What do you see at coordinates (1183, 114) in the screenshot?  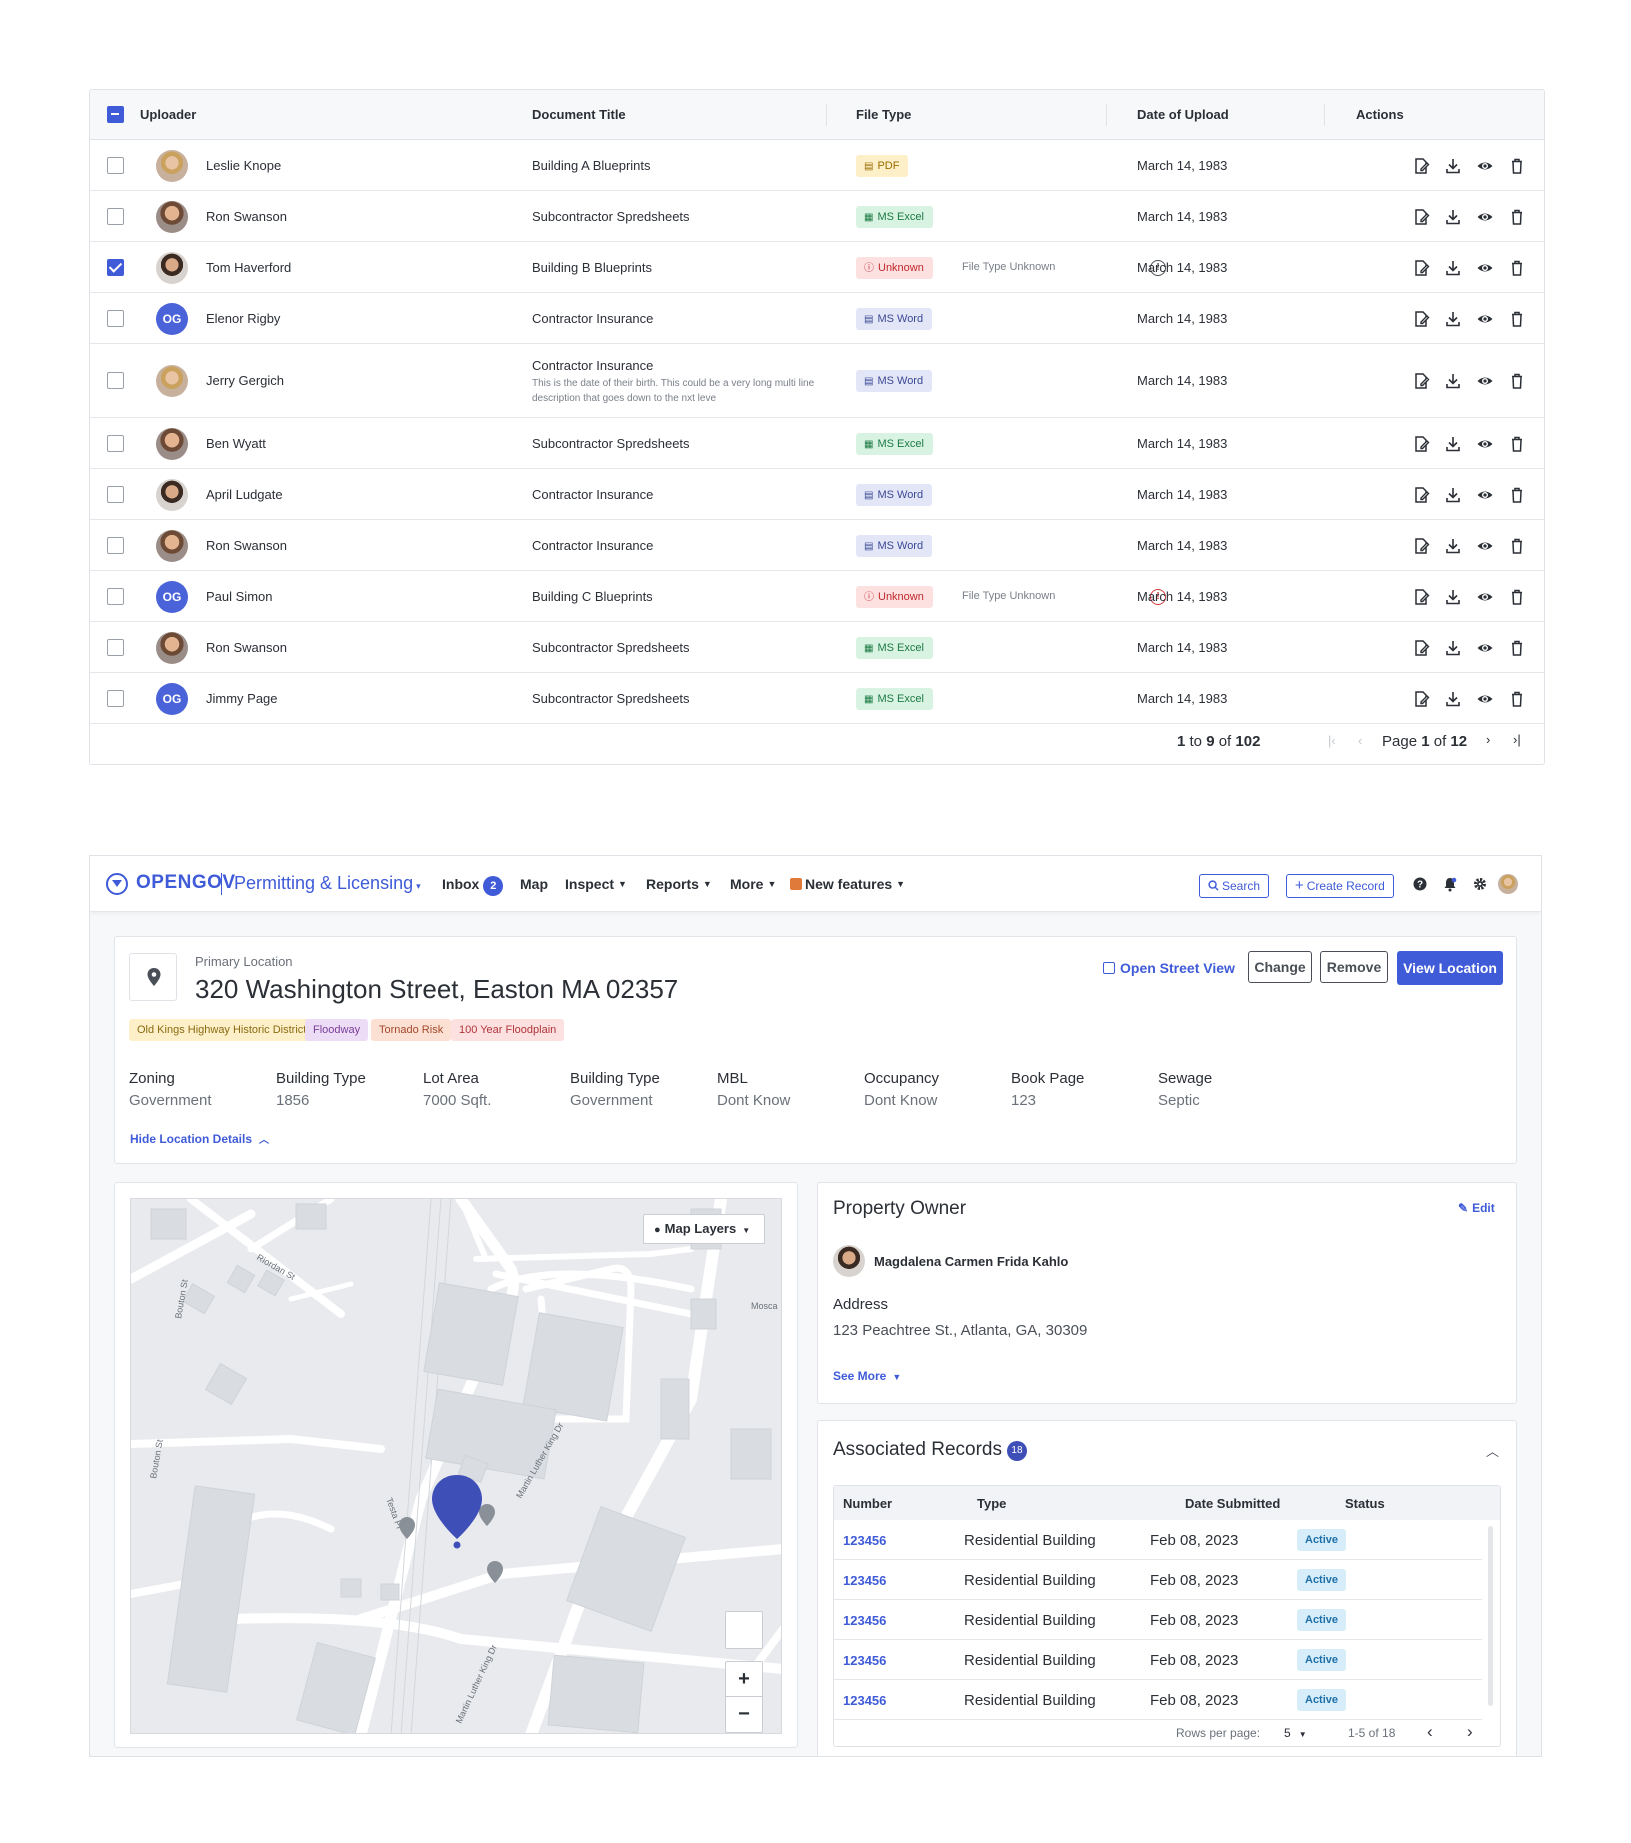 I see `col-date-of-upload: Date of Upload` at bounding box center [1183, 114].